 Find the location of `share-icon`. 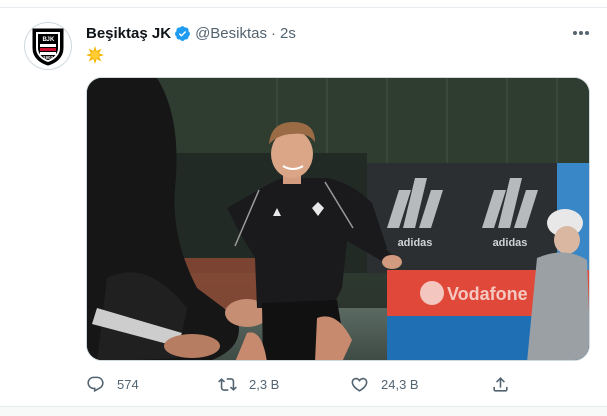

share-icon is located at coordinates (500, 384).